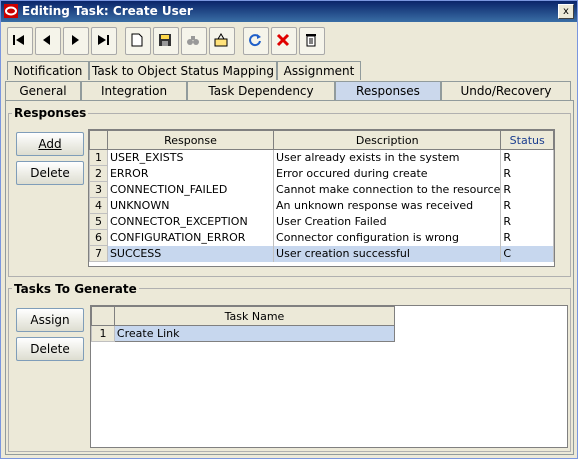 The width and height of the screenshot is (578, 459). I want to click on next-record-icon, so click(75, 40).